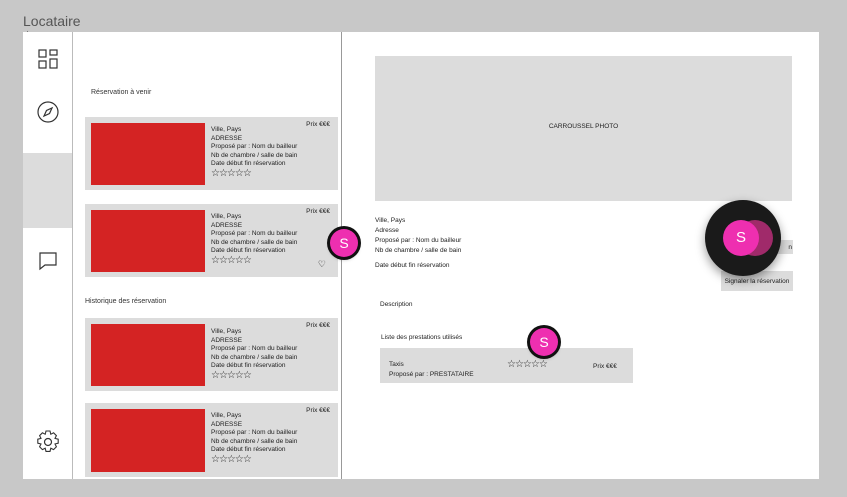  What do you see at coordinates (48, 442) in the screenshot?
I see `settings-icon` at bounding box center [48, 442].